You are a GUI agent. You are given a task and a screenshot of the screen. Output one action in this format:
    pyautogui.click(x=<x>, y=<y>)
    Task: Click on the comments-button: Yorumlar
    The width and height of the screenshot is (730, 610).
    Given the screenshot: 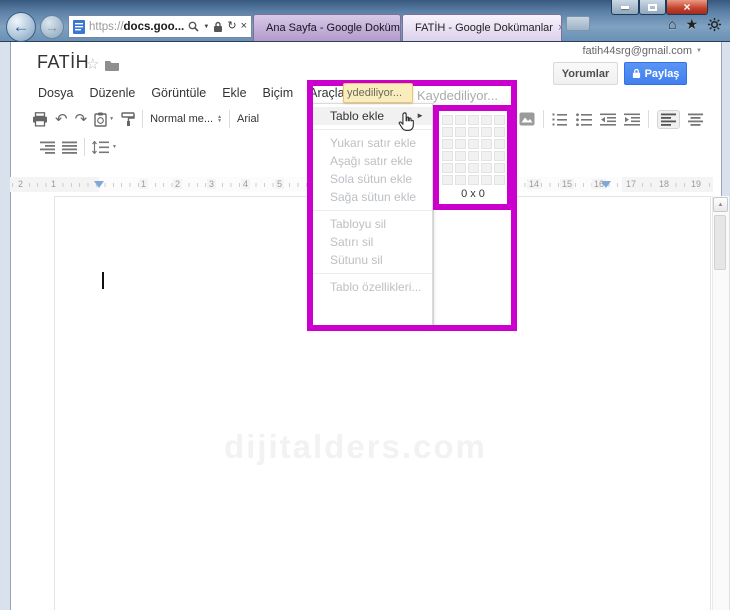 What is the action you would take?
    pyautogui.click(x=585, y=73)
    